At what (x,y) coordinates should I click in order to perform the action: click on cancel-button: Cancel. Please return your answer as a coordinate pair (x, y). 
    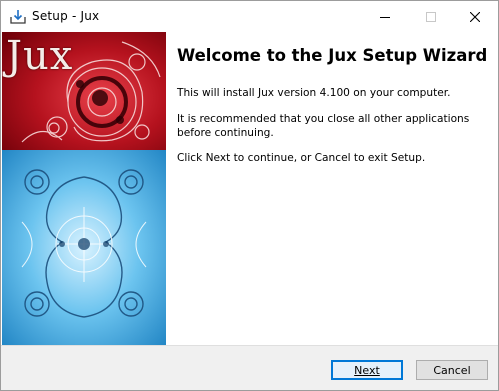
    Looking at the image, I should click on (452, 370).